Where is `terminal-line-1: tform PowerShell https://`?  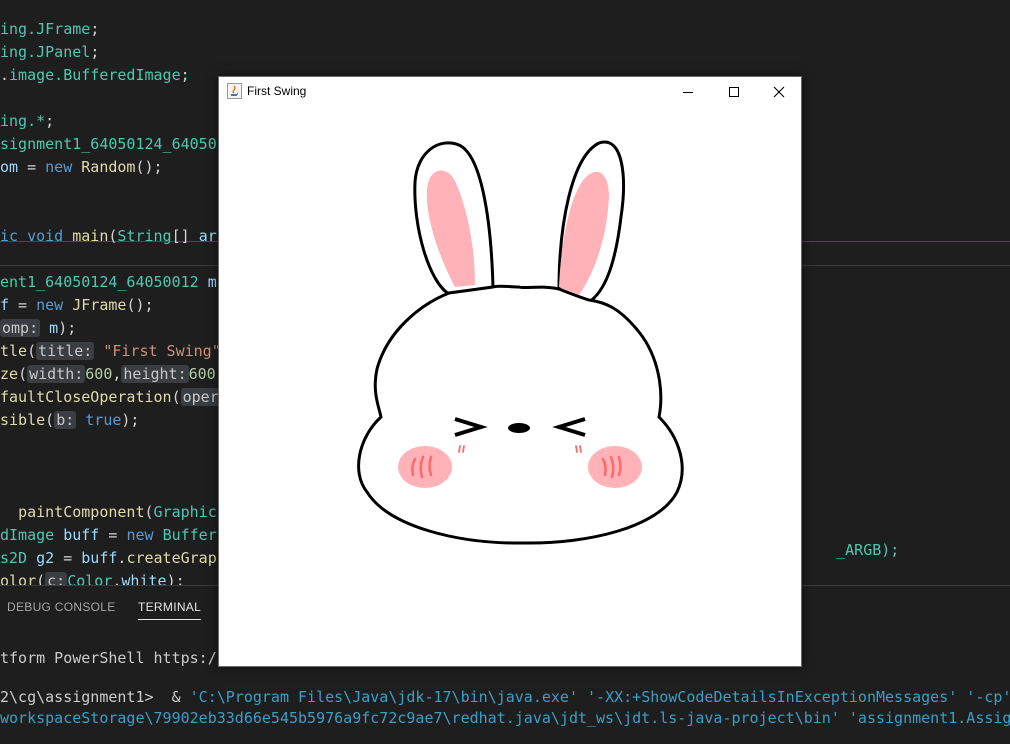
terminal-line-1: tform PowerShell https:// is located at coordinates (113, 658).